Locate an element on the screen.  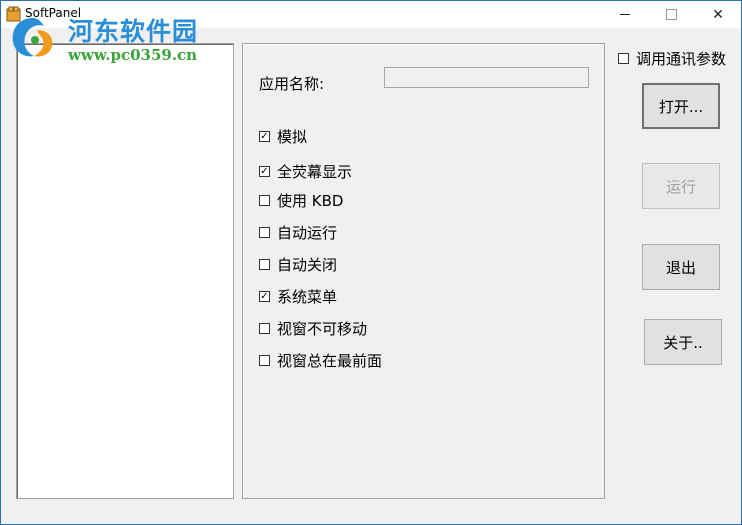
maximize-button is located at coordinates (671, 14).